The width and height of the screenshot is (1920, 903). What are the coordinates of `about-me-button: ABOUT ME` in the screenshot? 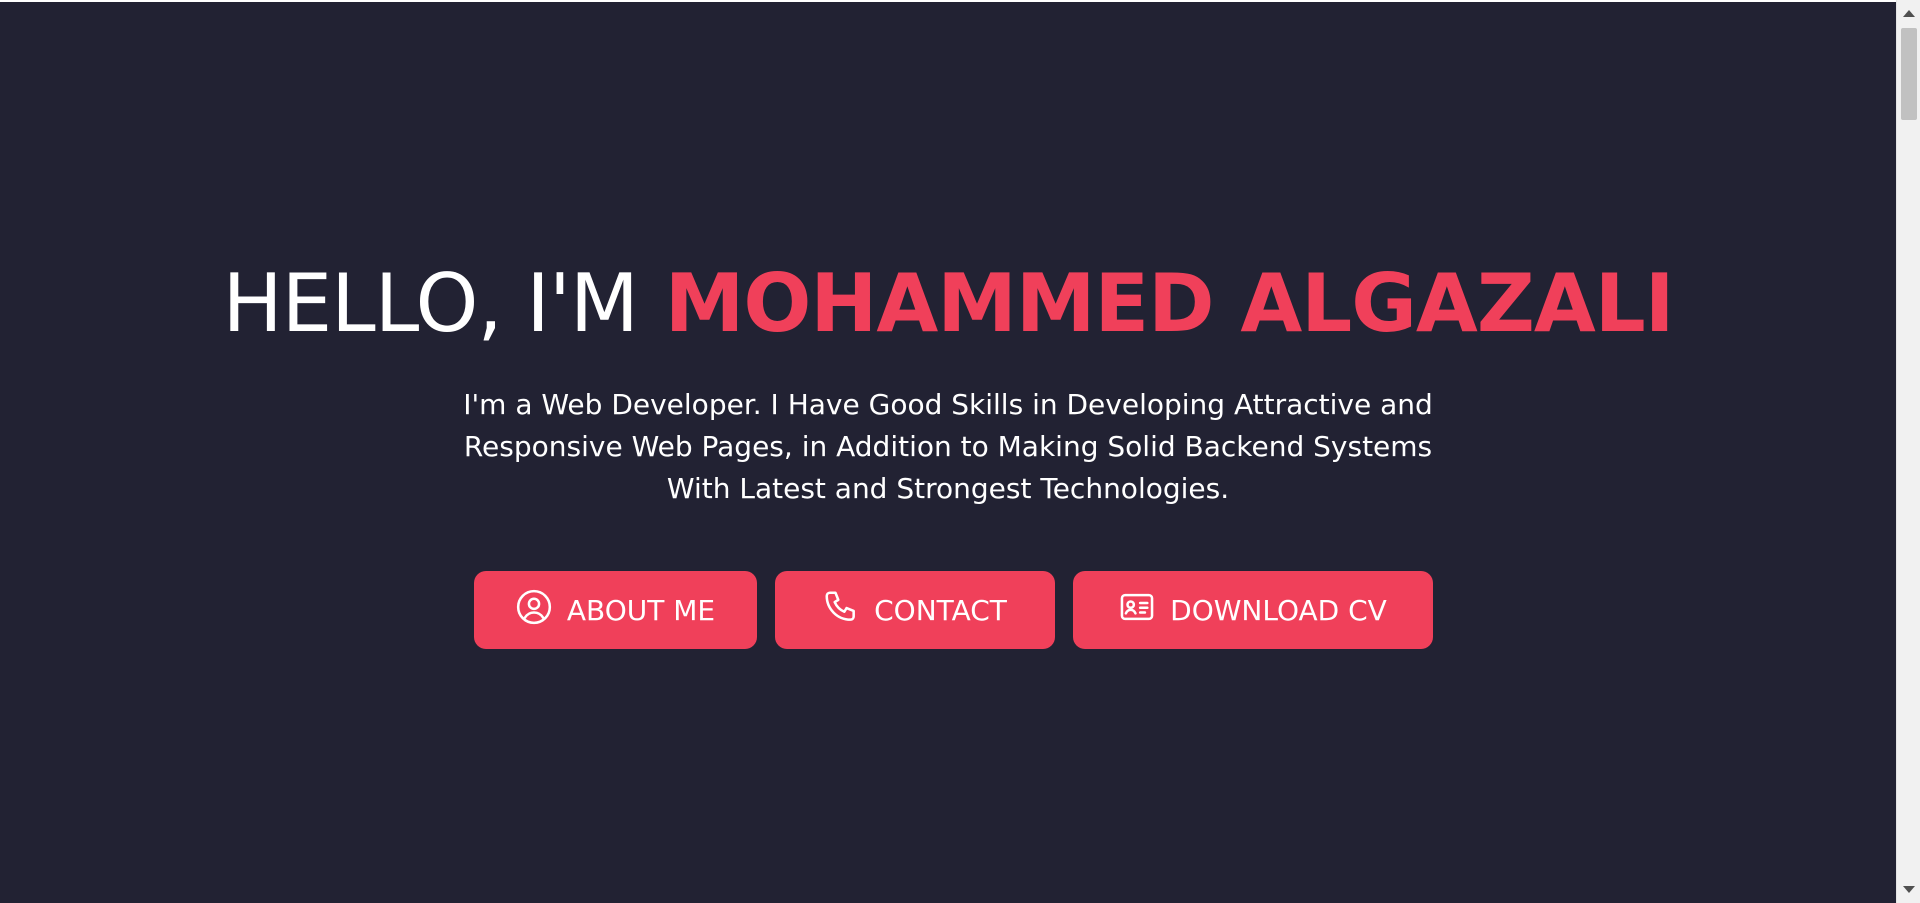 It's located at (615, 610).